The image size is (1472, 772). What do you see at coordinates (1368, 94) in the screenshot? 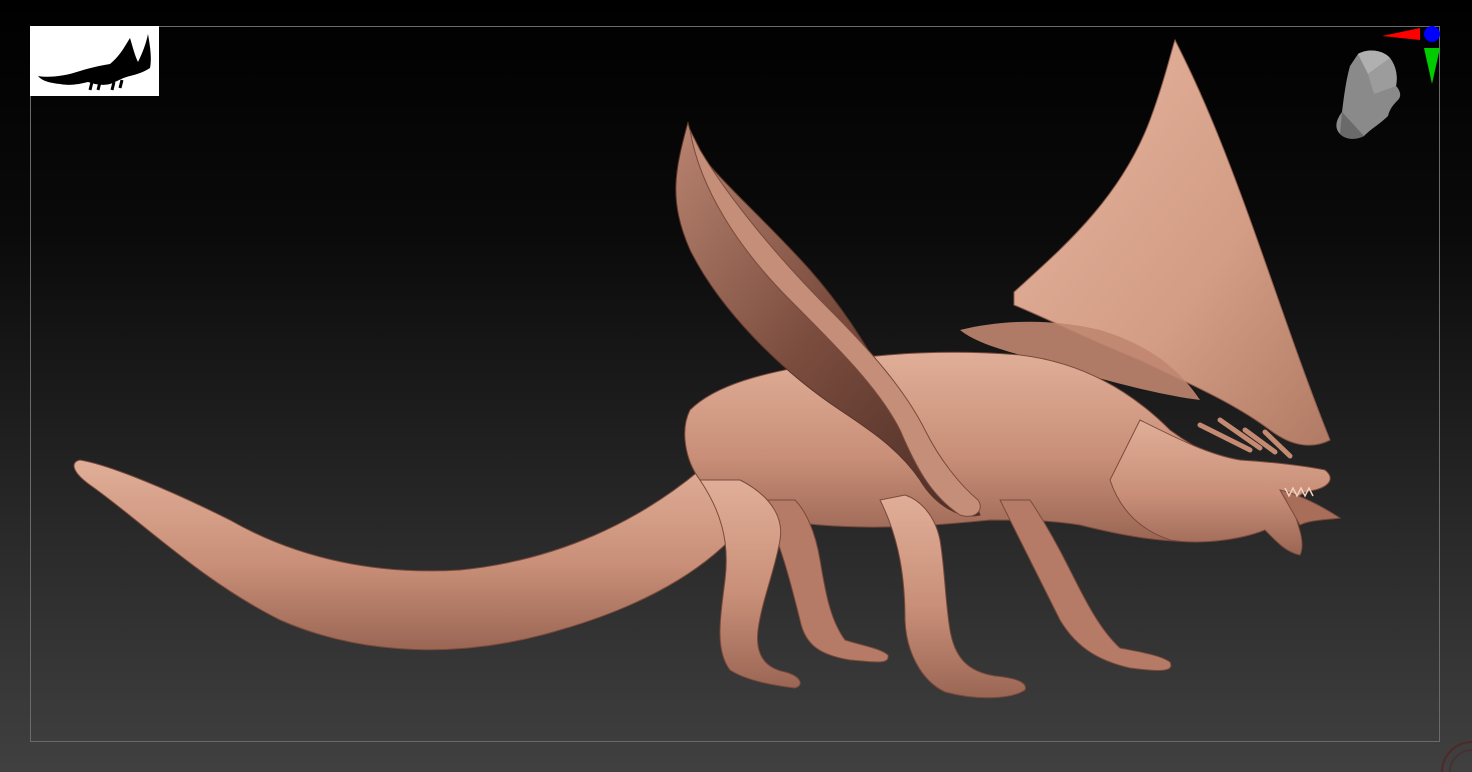
I see `mannequin-head-icon` at bounding box center [1368, 94].